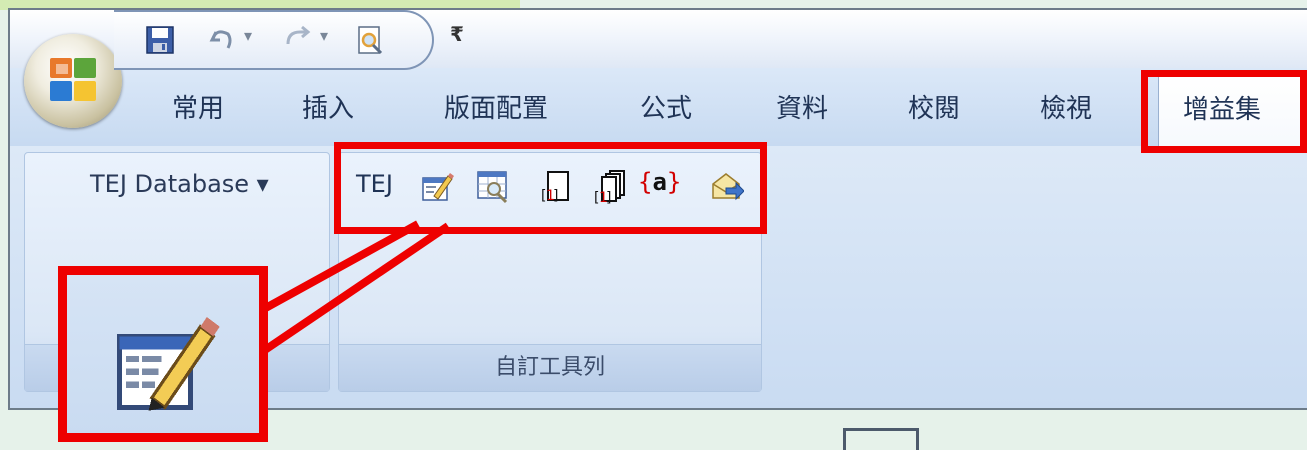 The width and height of the screenshot is (1307, 450). What do you see at coordinates (168, 363) in the screenshot?
I see `edit-form-icon` at bounding box center [168, 363].